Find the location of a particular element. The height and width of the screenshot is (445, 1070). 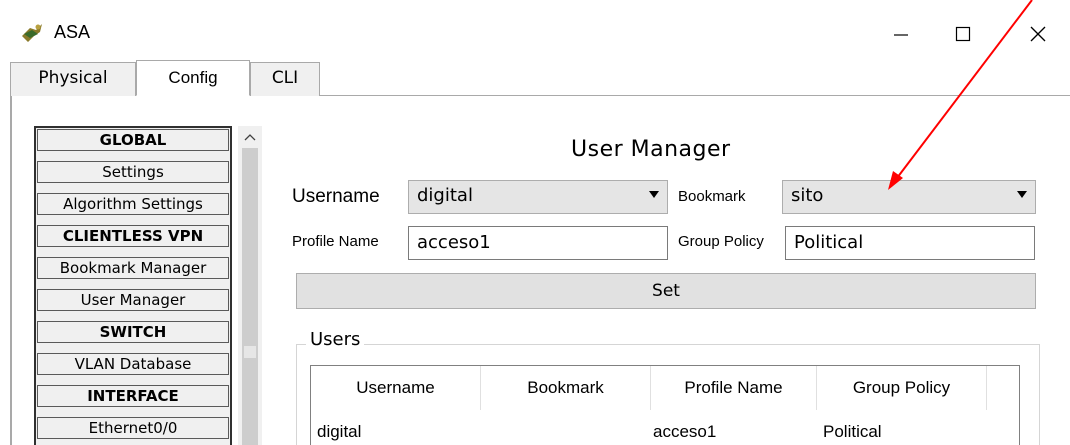

tab-cli: CLI is located at coordinates (285, 79).